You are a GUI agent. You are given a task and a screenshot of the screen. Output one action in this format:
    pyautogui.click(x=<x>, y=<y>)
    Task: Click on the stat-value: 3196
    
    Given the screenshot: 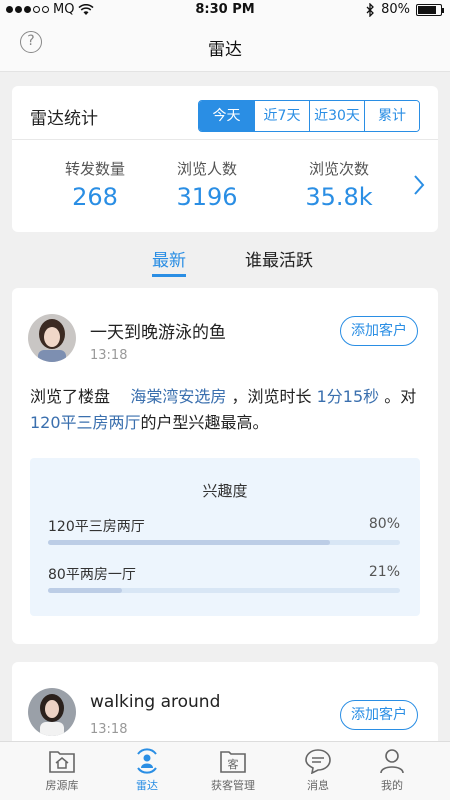 What is the action you would take?
    pyautogui.click(x=207, y=197)
    